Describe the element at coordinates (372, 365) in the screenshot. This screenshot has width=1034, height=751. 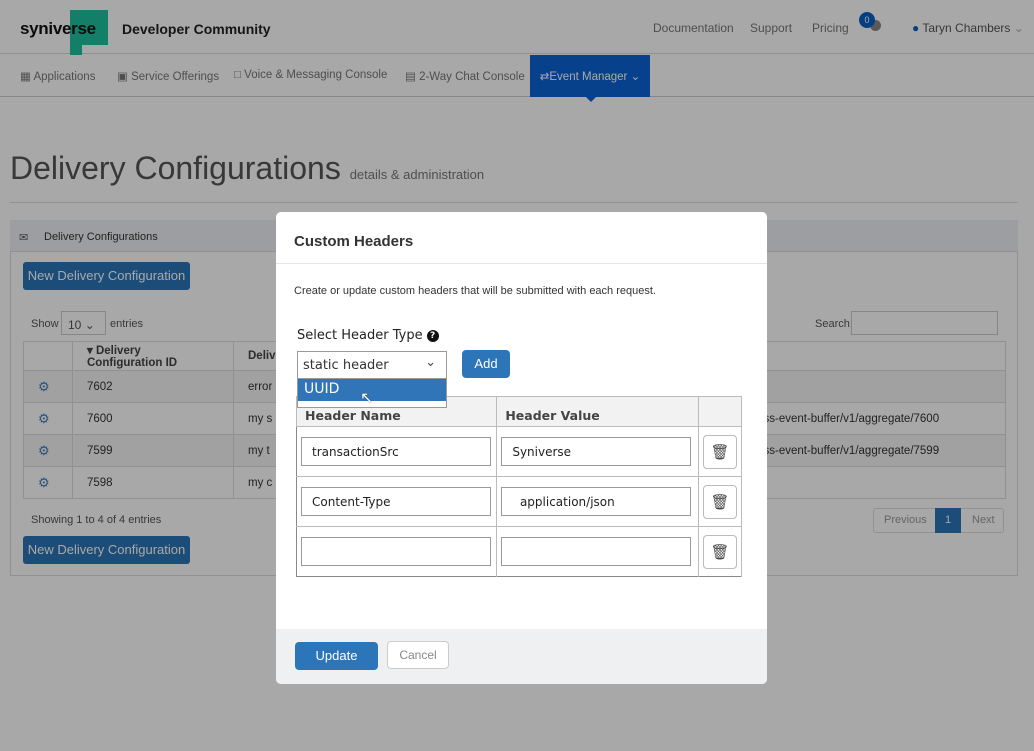
I see `header-type-select: static header ⌄` at that location.